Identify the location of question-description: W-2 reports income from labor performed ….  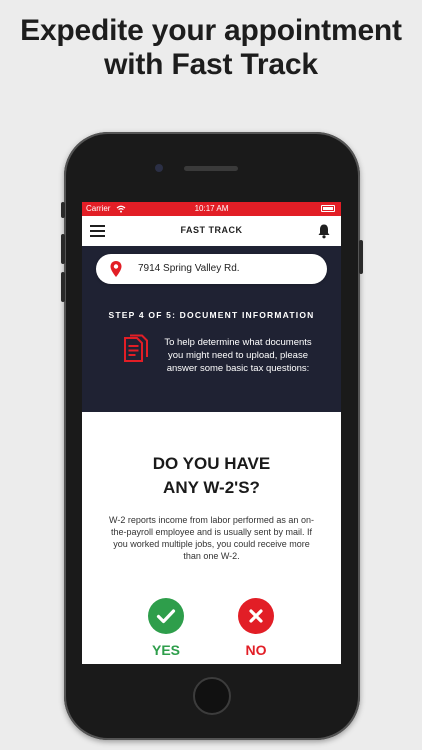
(211, 538).